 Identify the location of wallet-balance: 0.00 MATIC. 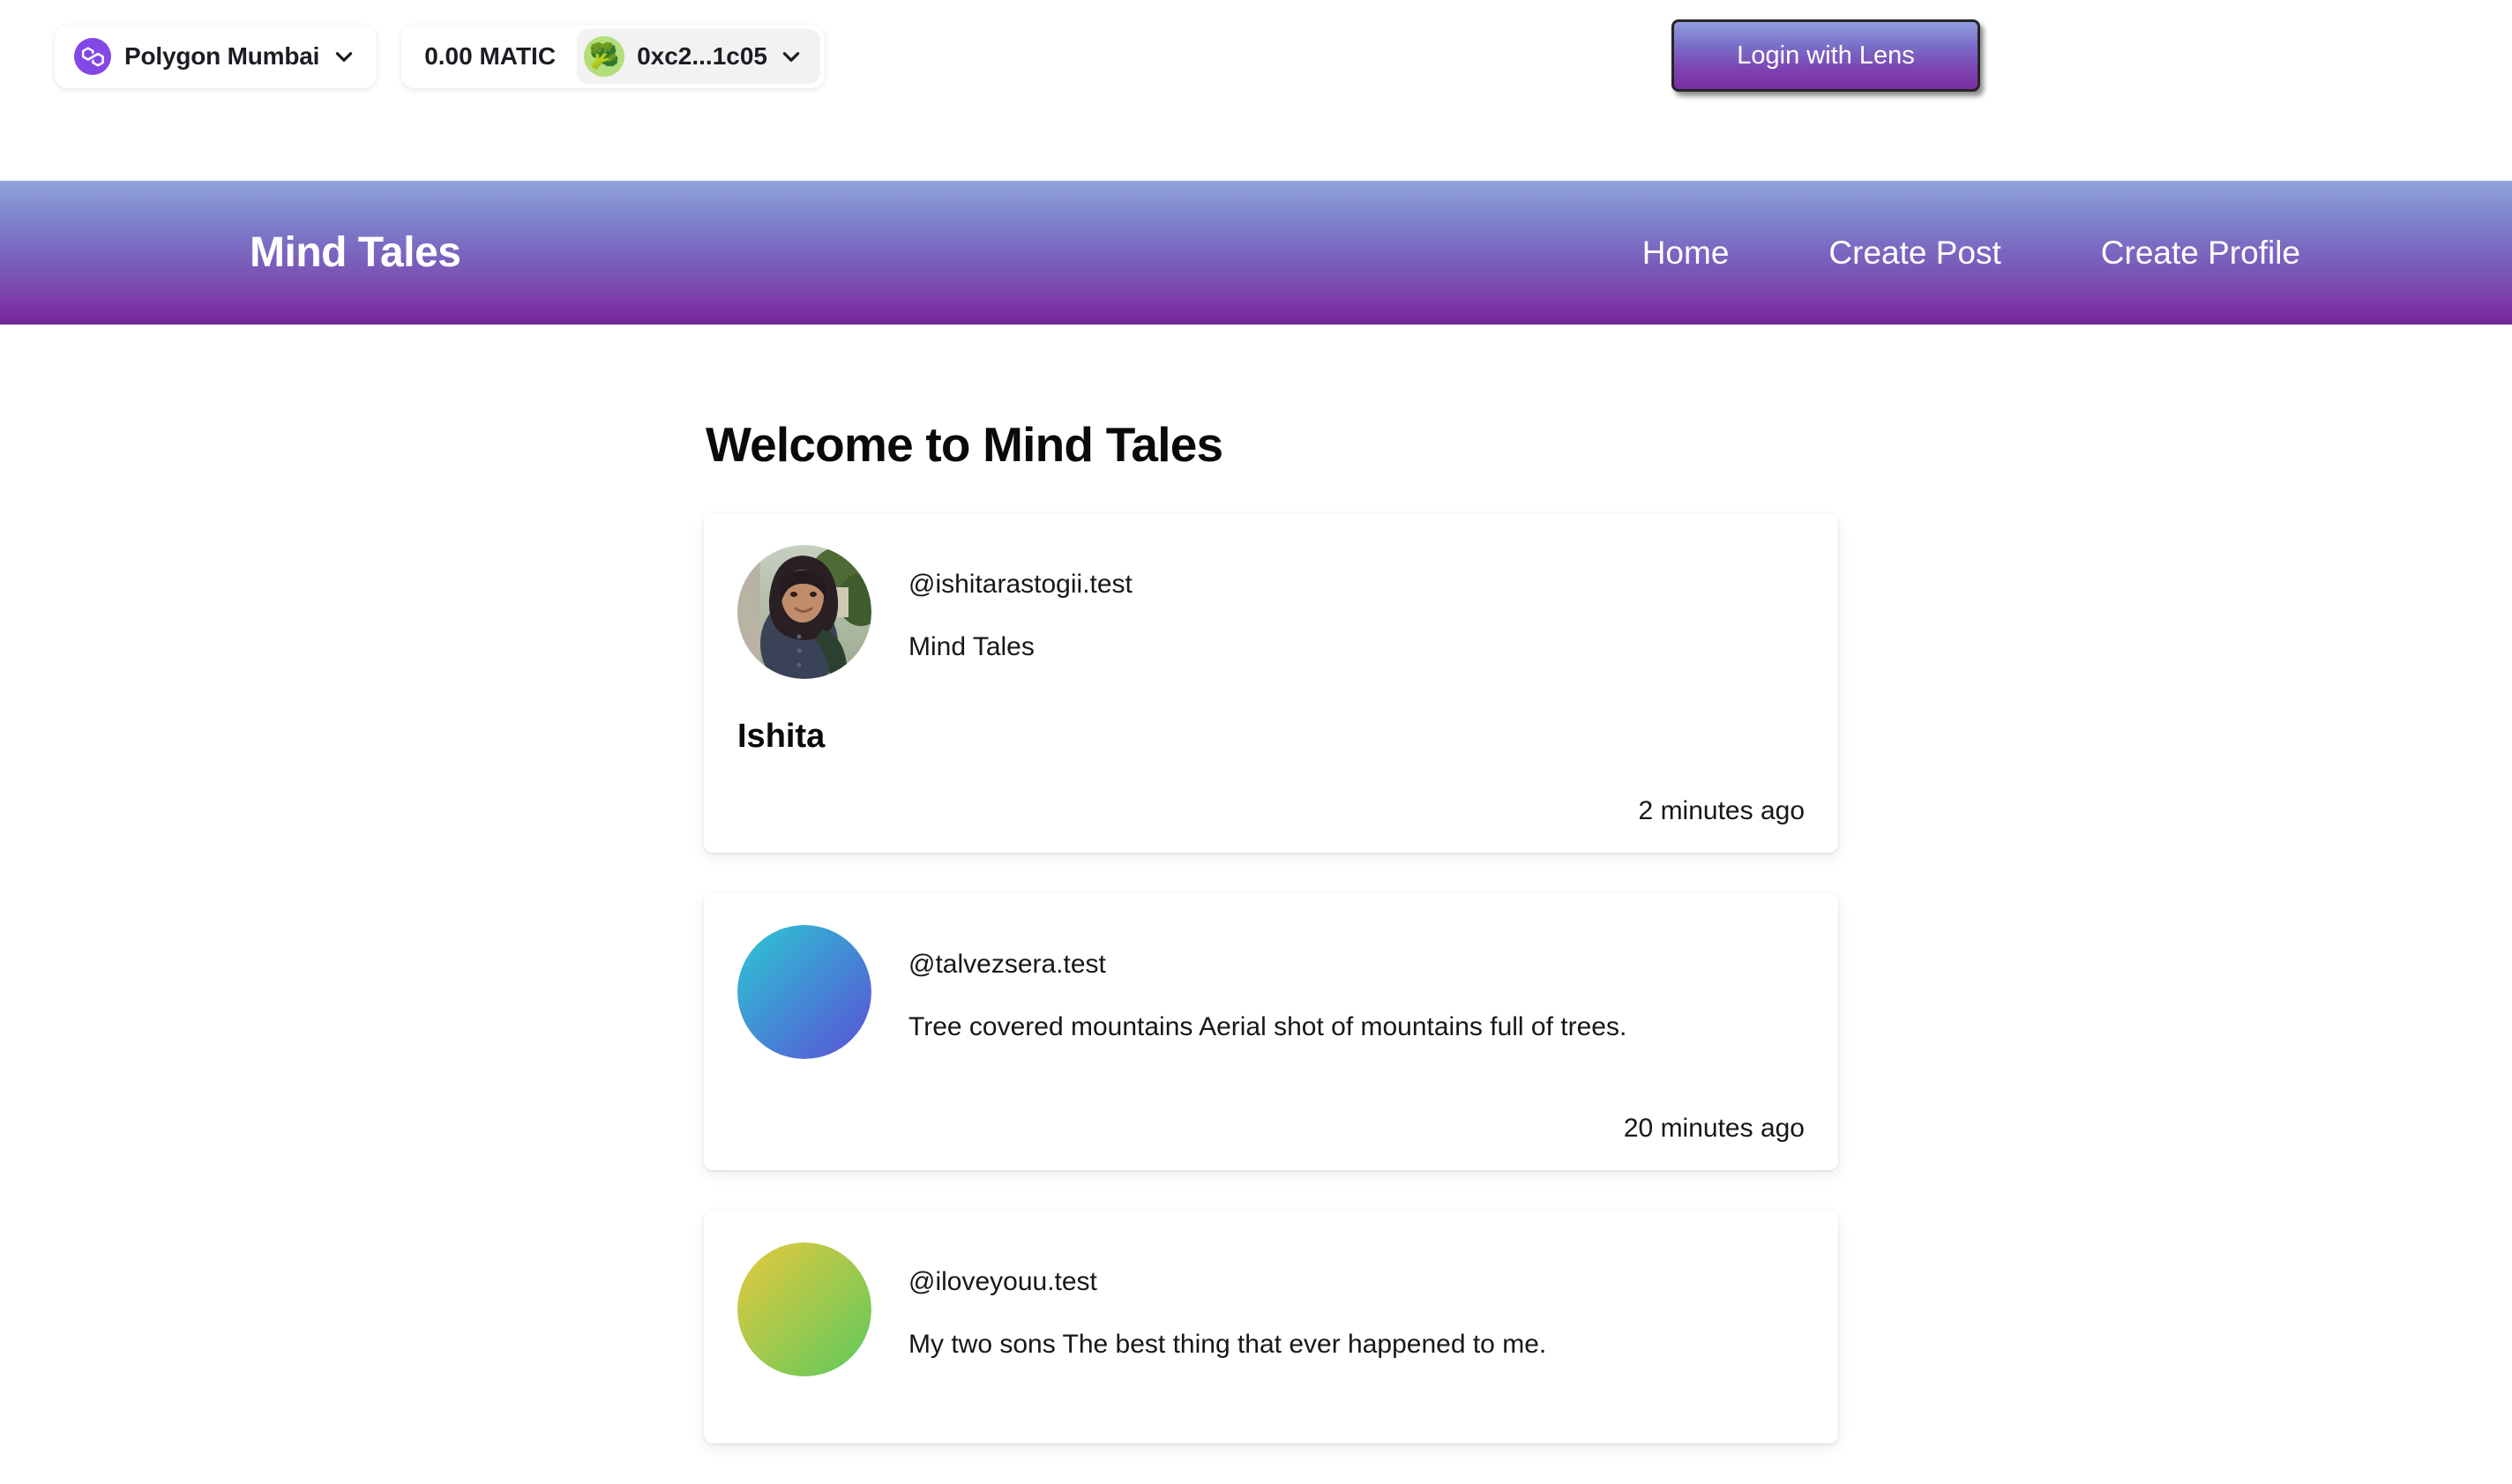
(490, 56).